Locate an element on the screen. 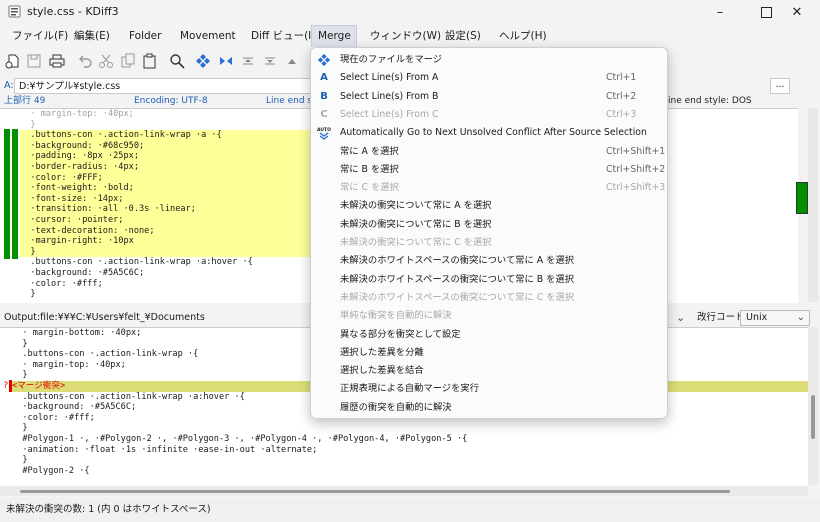 The height and width of the screenshot is (522, 820). open-icon is located at coordinates (12, 61).